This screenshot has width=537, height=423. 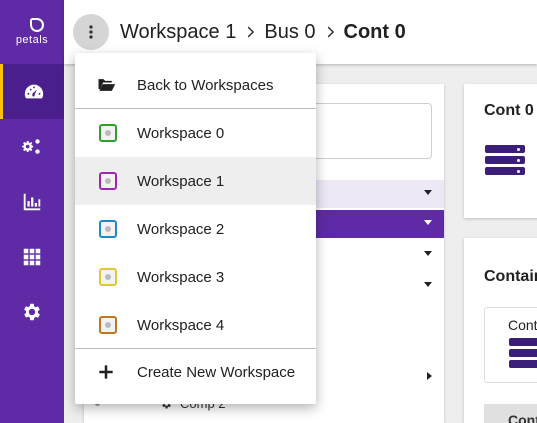 I want to click on workspace-item-label: Workspace 2, so click(x=181, y=229).